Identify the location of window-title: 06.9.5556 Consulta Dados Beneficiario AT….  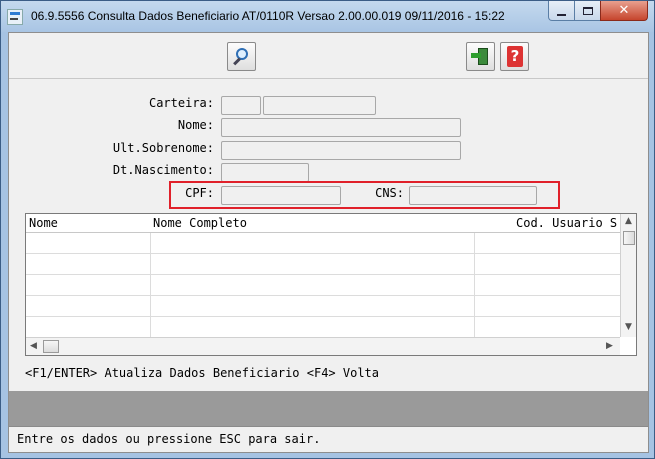
(268, 16).